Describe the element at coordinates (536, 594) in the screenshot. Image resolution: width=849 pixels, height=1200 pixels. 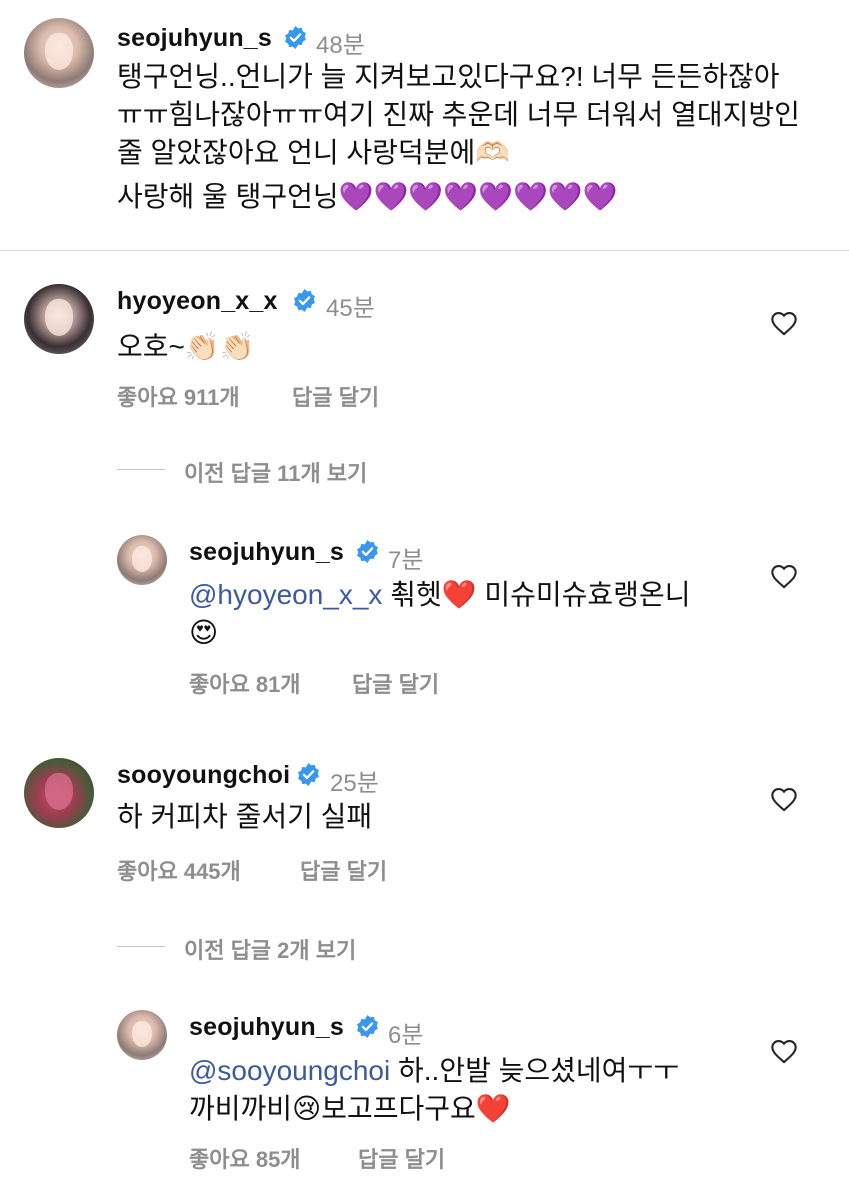
I see `reply-line-rest: 쵞헷❤️ 미슈미슈효랭온니` at that location.